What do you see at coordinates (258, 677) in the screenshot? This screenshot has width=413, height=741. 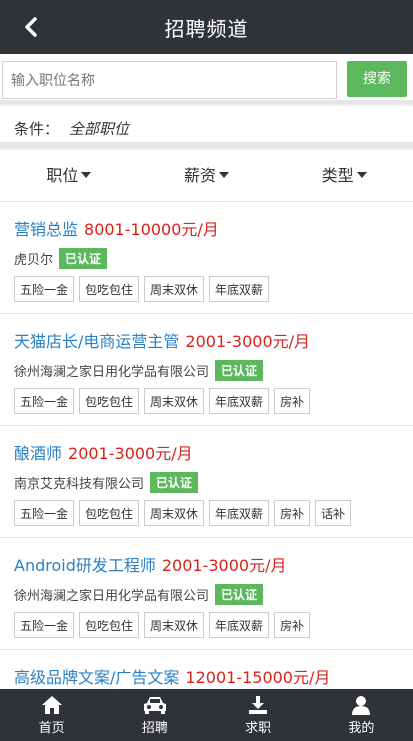 I see `job-salary: 12001-15000元/月` at bounding box center [258, 677].